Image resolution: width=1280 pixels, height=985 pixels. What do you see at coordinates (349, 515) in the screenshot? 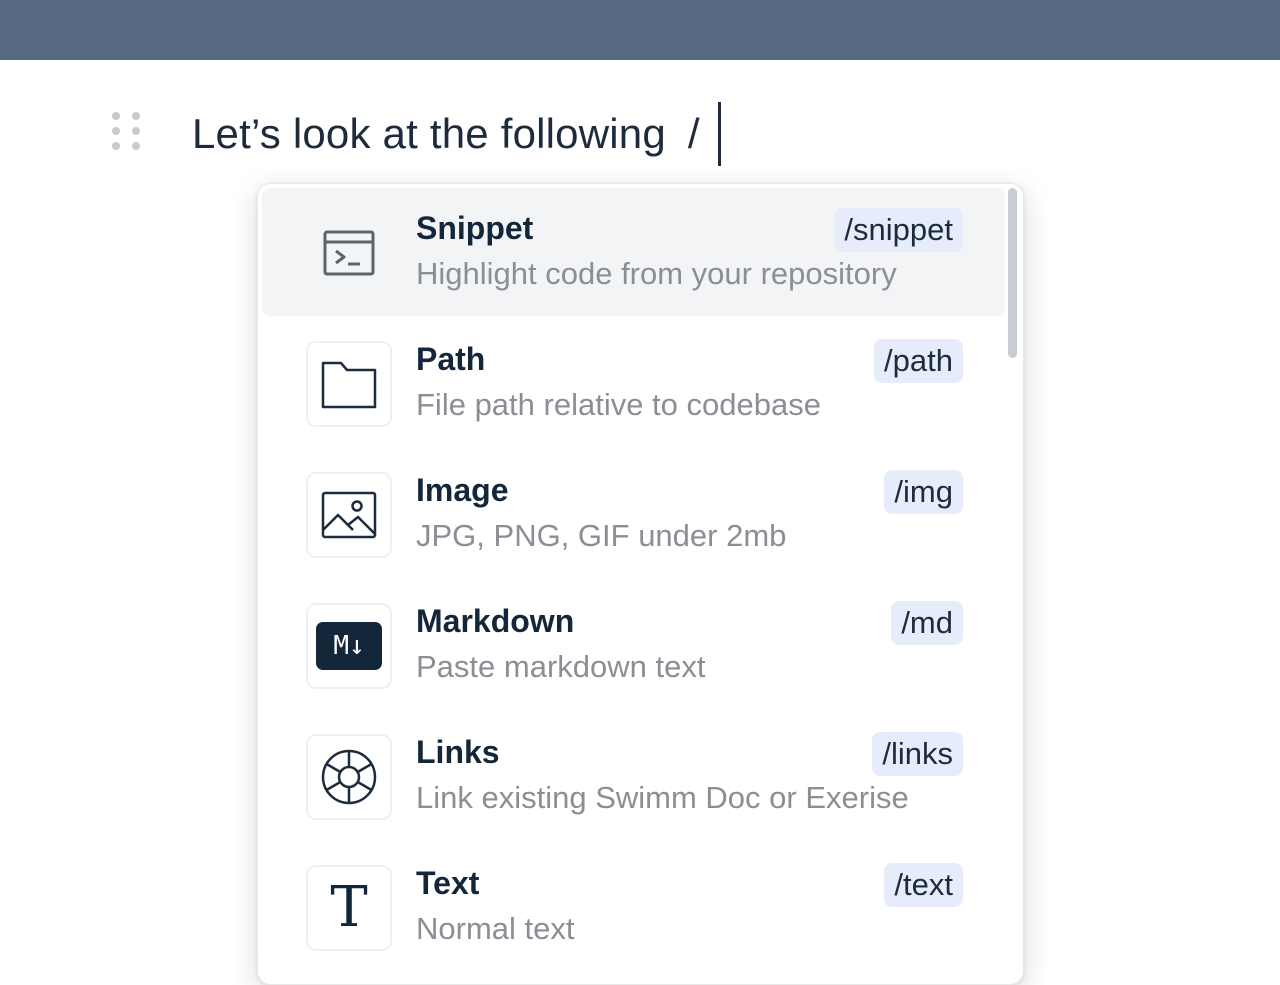
I see `image-icon` at bounding box center [349, 515].